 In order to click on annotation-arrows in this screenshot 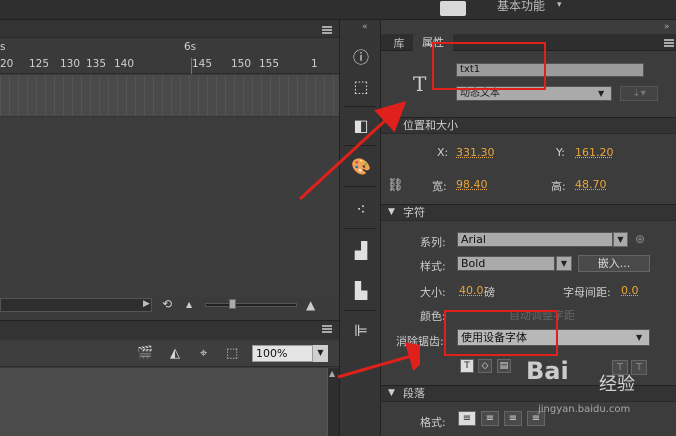, I will do `click(359, 239)`.